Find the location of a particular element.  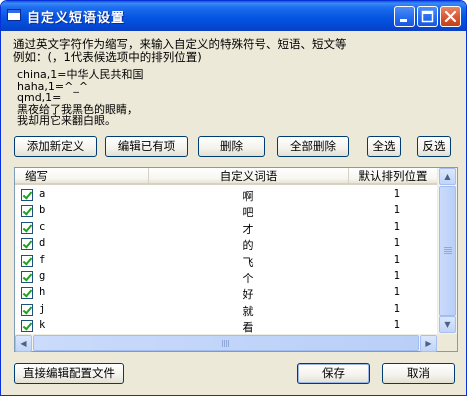

row-abbreviation: h is located at coordinates (42, 292).